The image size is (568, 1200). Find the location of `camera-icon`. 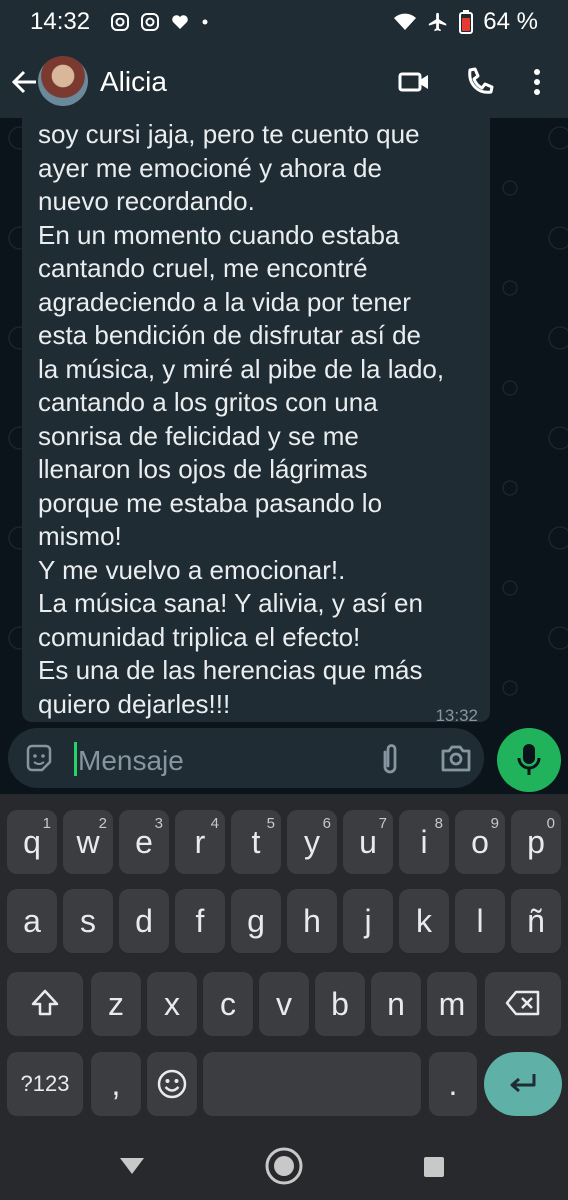

camera-icon is located at coordinates (456, 758).